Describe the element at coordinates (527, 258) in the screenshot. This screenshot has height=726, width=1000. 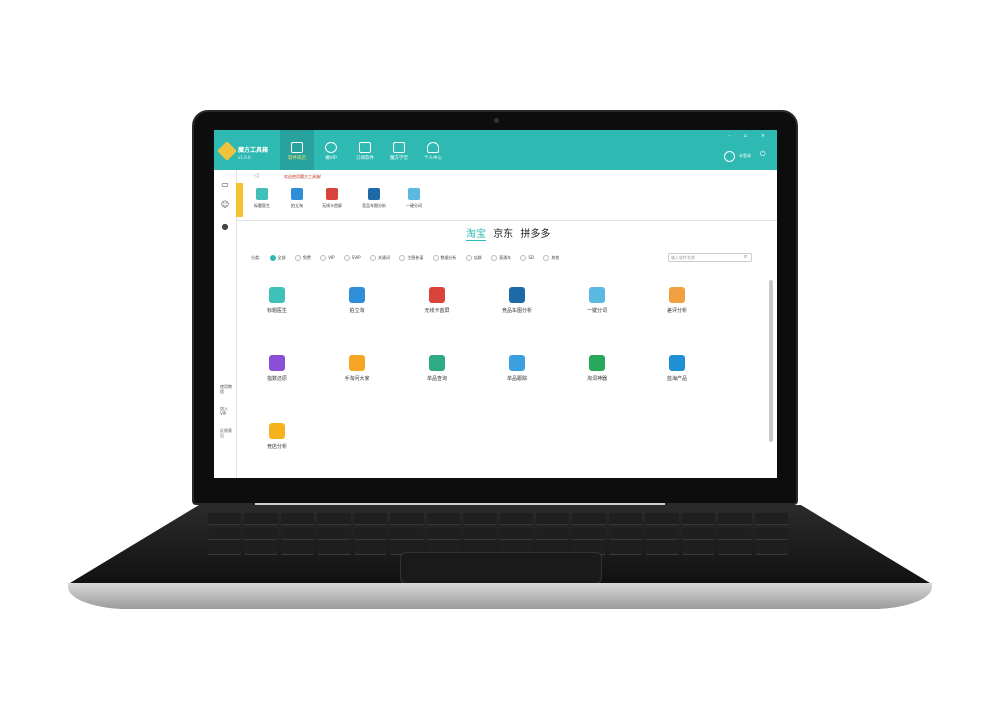
I see `filter-option: SD` at that location.